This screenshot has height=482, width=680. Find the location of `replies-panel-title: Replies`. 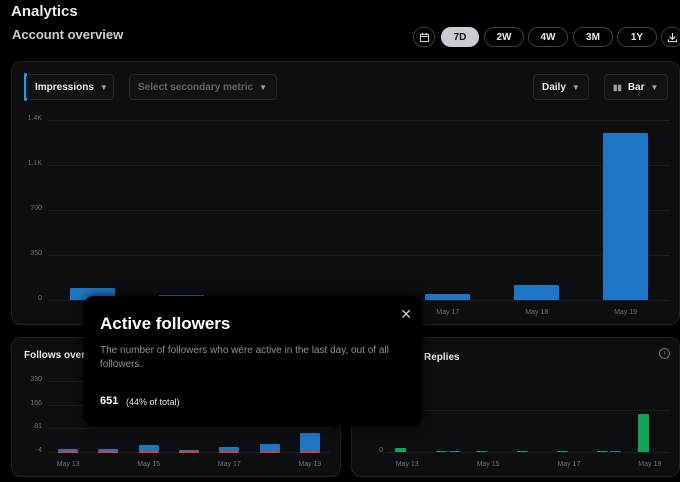

replies-panel-title: Replies is located at coordinates (442, 357).